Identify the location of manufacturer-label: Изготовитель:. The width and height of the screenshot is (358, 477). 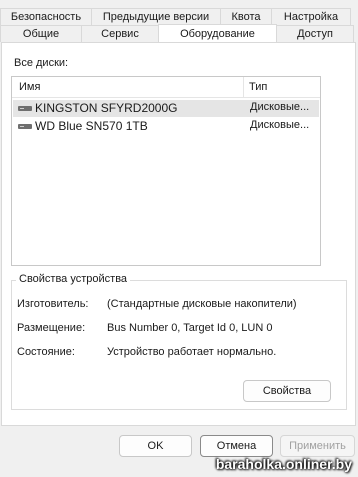
(53, 304).